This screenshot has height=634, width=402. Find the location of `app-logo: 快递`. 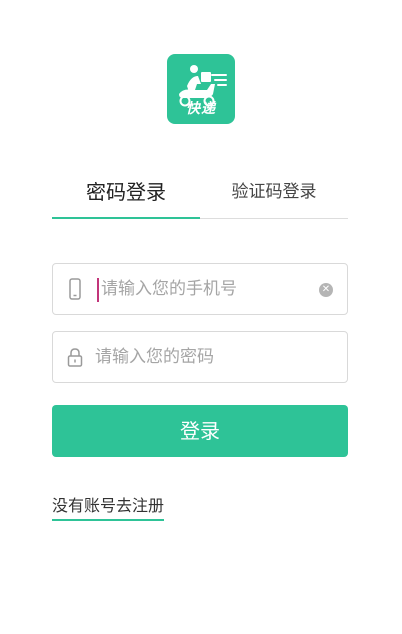

app-logo: 快递 is located at coordinates (201, 89).